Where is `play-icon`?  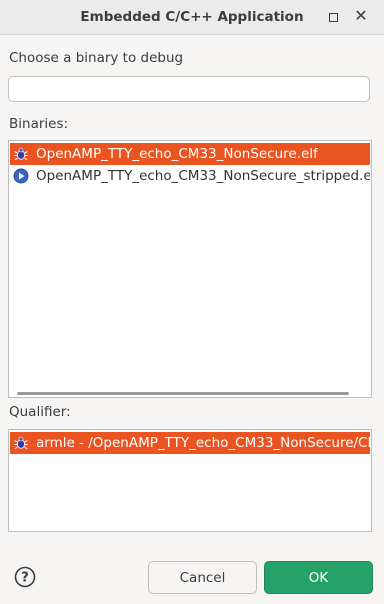
play-icon is located at coordinates (21, 176).